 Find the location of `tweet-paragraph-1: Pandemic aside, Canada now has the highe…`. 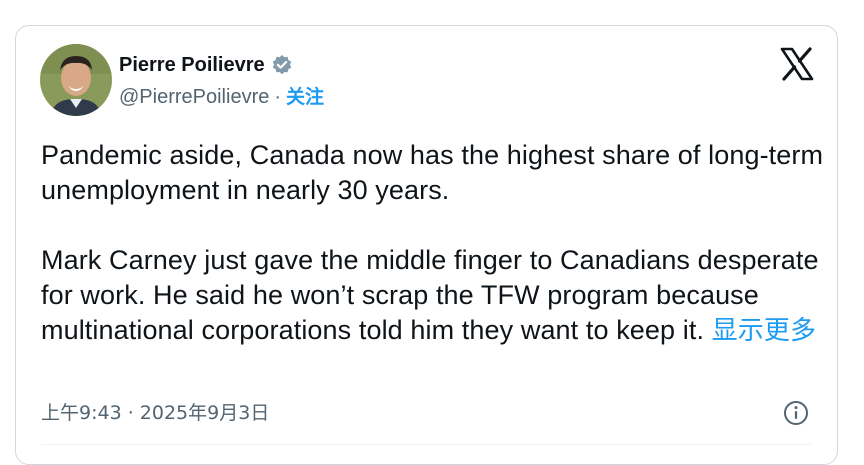

tweet-paragraph-1: Pandemic aside, Canada now has the highe… is located at coordinates (432, 172).